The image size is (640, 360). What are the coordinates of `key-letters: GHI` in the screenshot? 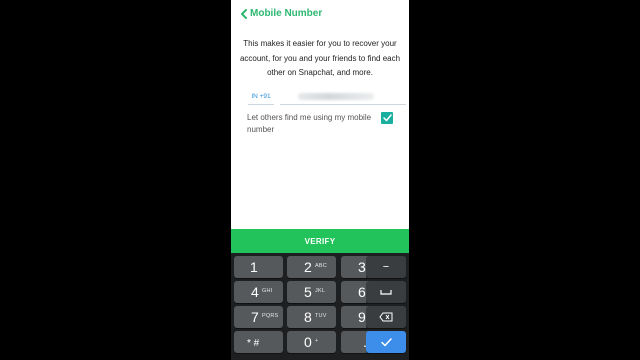 It's located at (267, 291).